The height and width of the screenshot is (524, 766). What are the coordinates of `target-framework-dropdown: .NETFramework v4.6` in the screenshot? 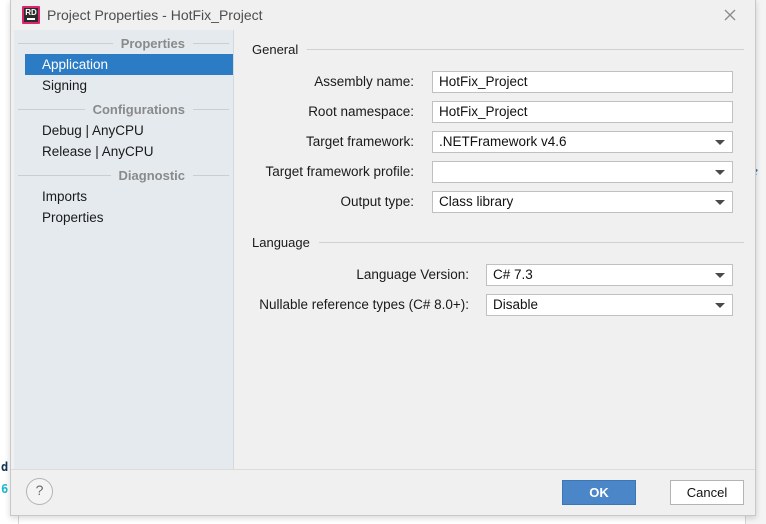 It's located at (582, 142).